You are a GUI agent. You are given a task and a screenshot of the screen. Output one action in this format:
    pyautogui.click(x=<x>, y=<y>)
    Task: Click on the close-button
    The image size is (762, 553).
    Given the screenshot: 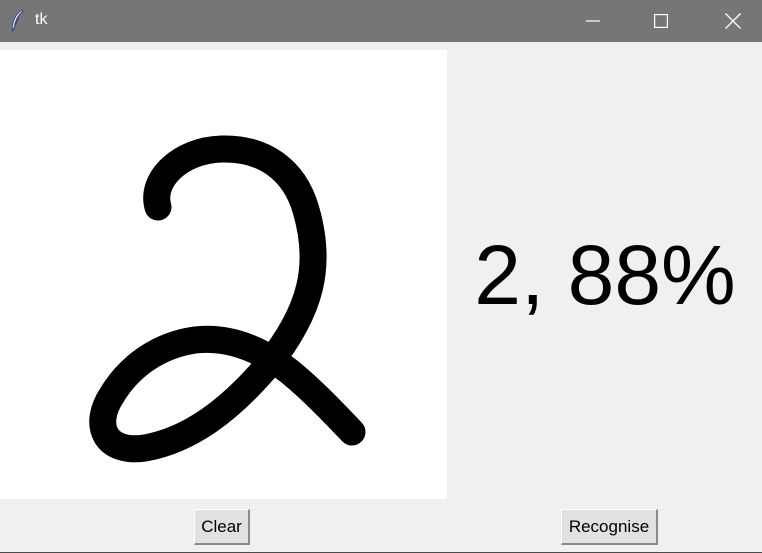 What is the action you would take?
    pyautogui.click(x=733, y=21)
    